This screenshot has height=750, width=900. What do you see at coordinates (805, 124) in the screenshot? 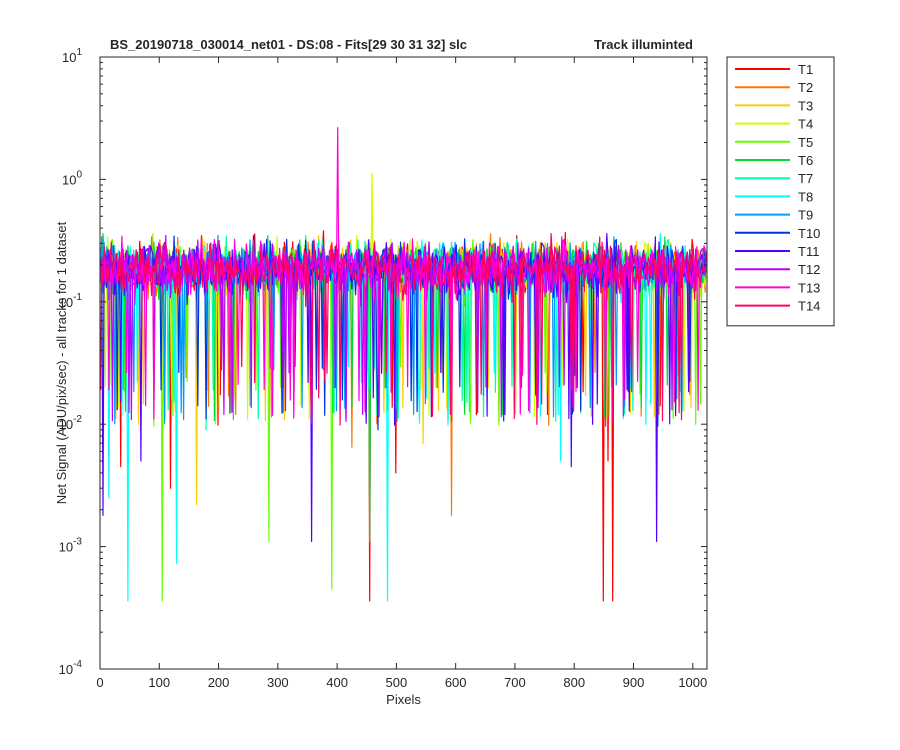
I see `legend-label-t4: T4` at bounding box center [805, 124].